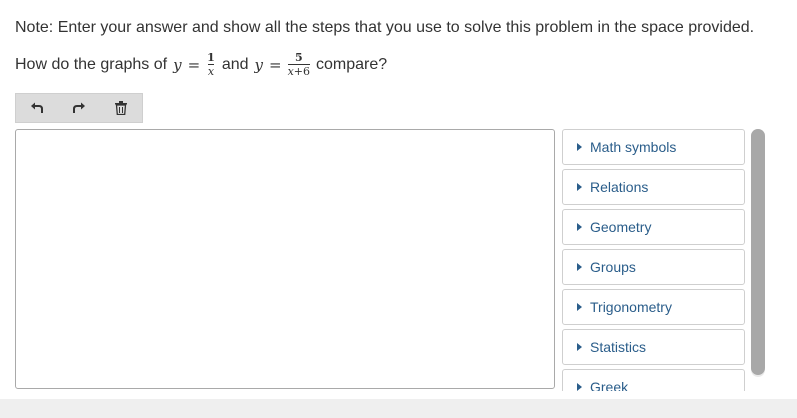 This screenshot has height=418, width=797. Describe the element at coordinates (283, 64) in the screenshot. I see `equation-2: y = 5 x+6` at that location.